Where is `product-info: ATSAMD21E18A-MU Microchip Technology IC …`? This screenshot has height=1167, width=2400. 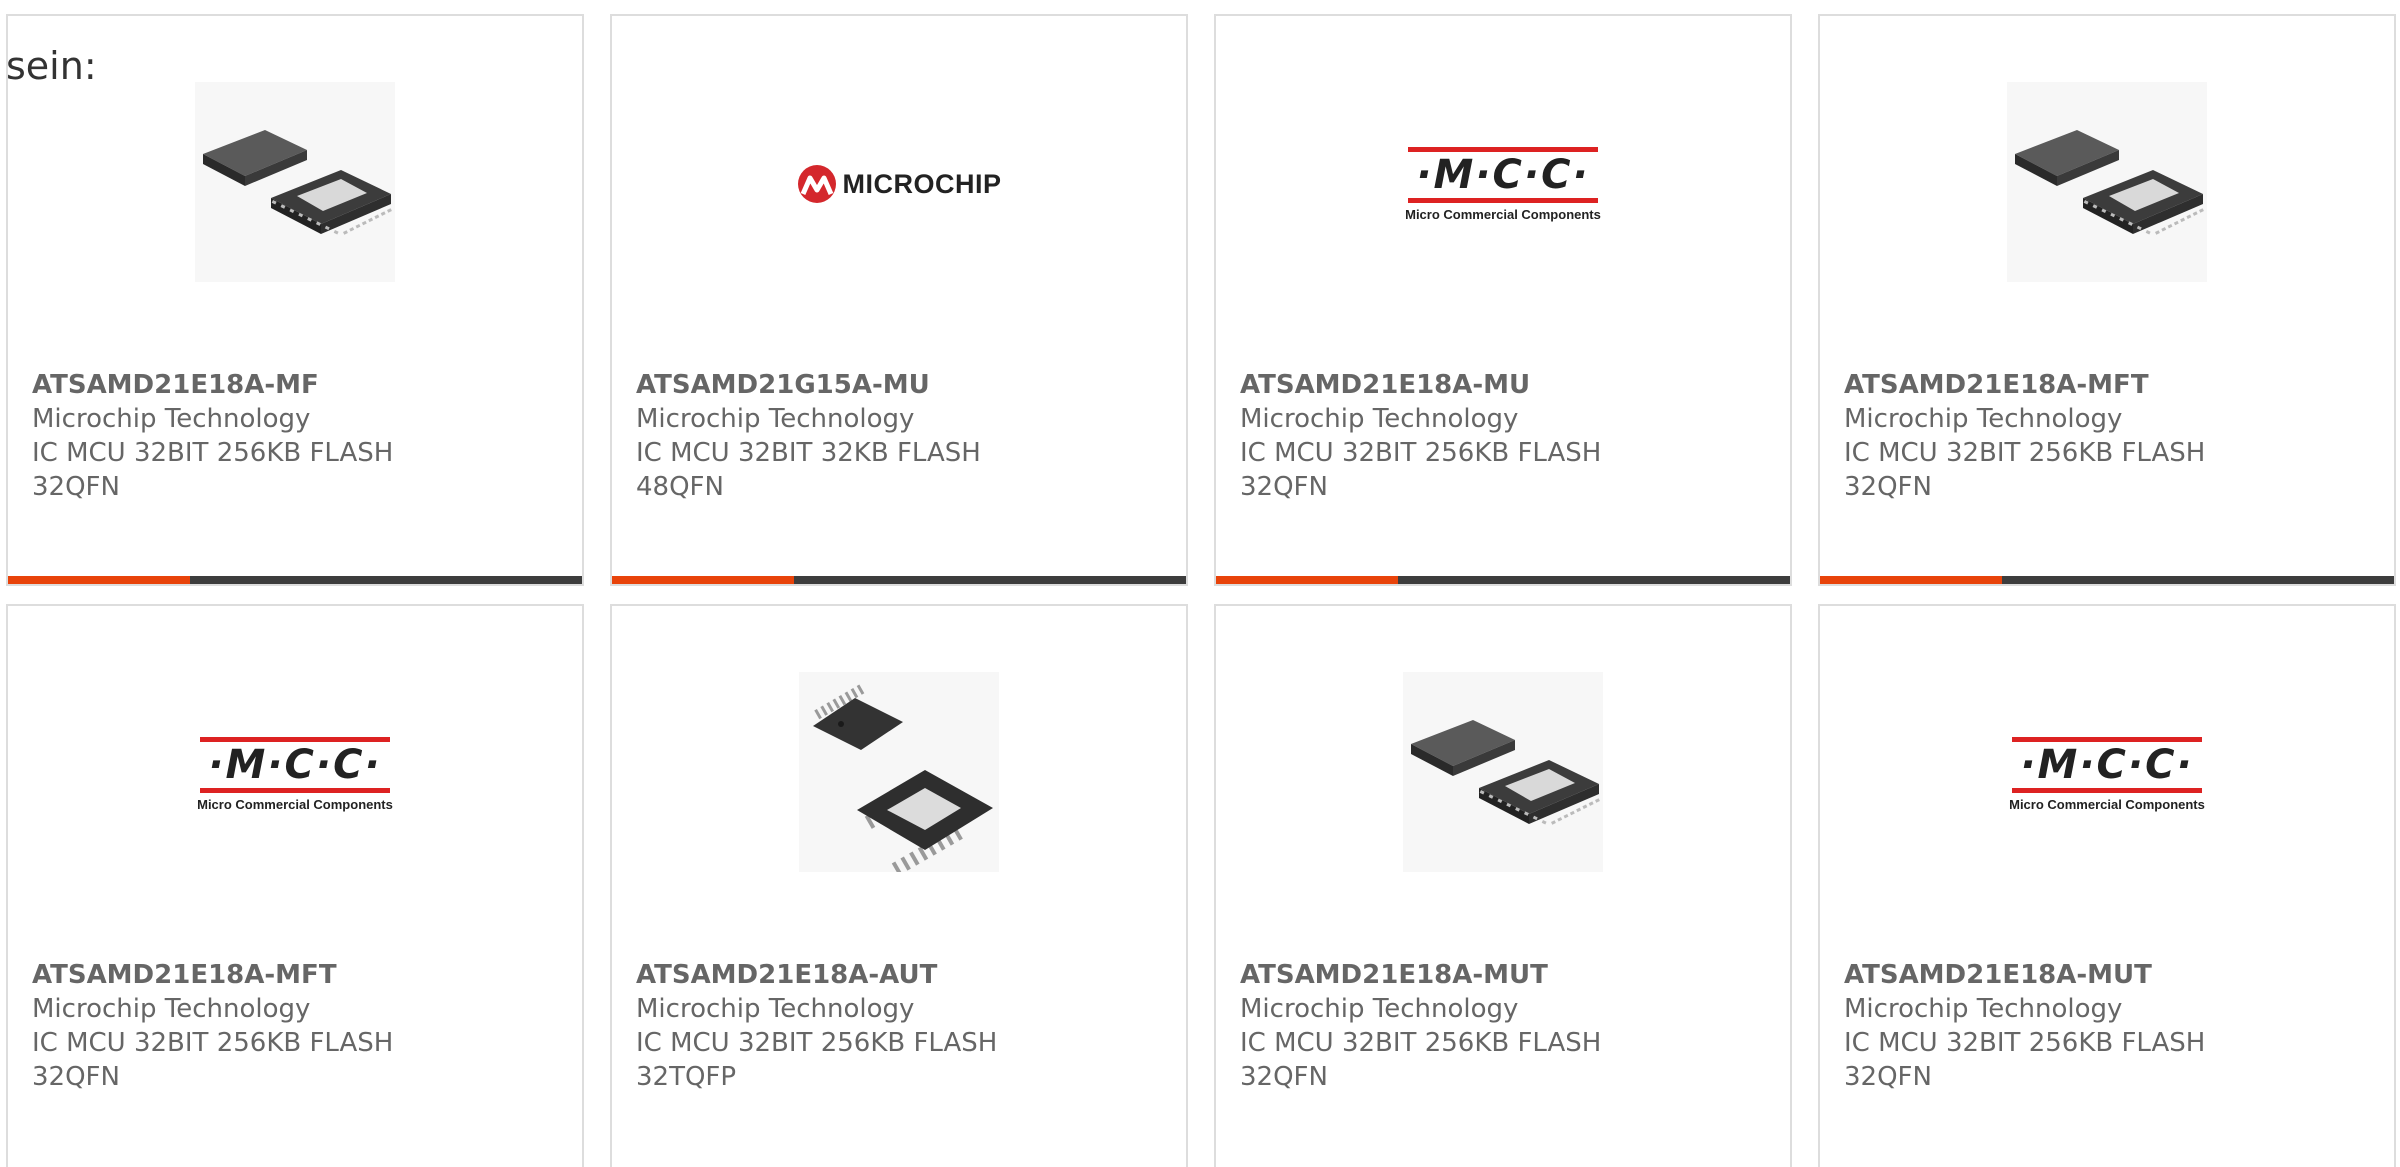 product-info: ATSAMD21E18A-MU Microchip Technology IC … is located at coordinates (1503, 436).